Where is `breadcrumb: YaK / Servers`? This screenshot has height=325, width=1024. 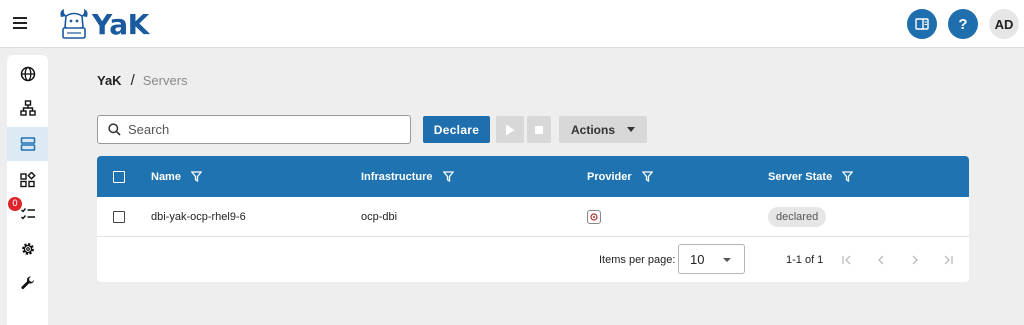
breadcrumb: YaK / Servers is located at coordinates (142, 80).